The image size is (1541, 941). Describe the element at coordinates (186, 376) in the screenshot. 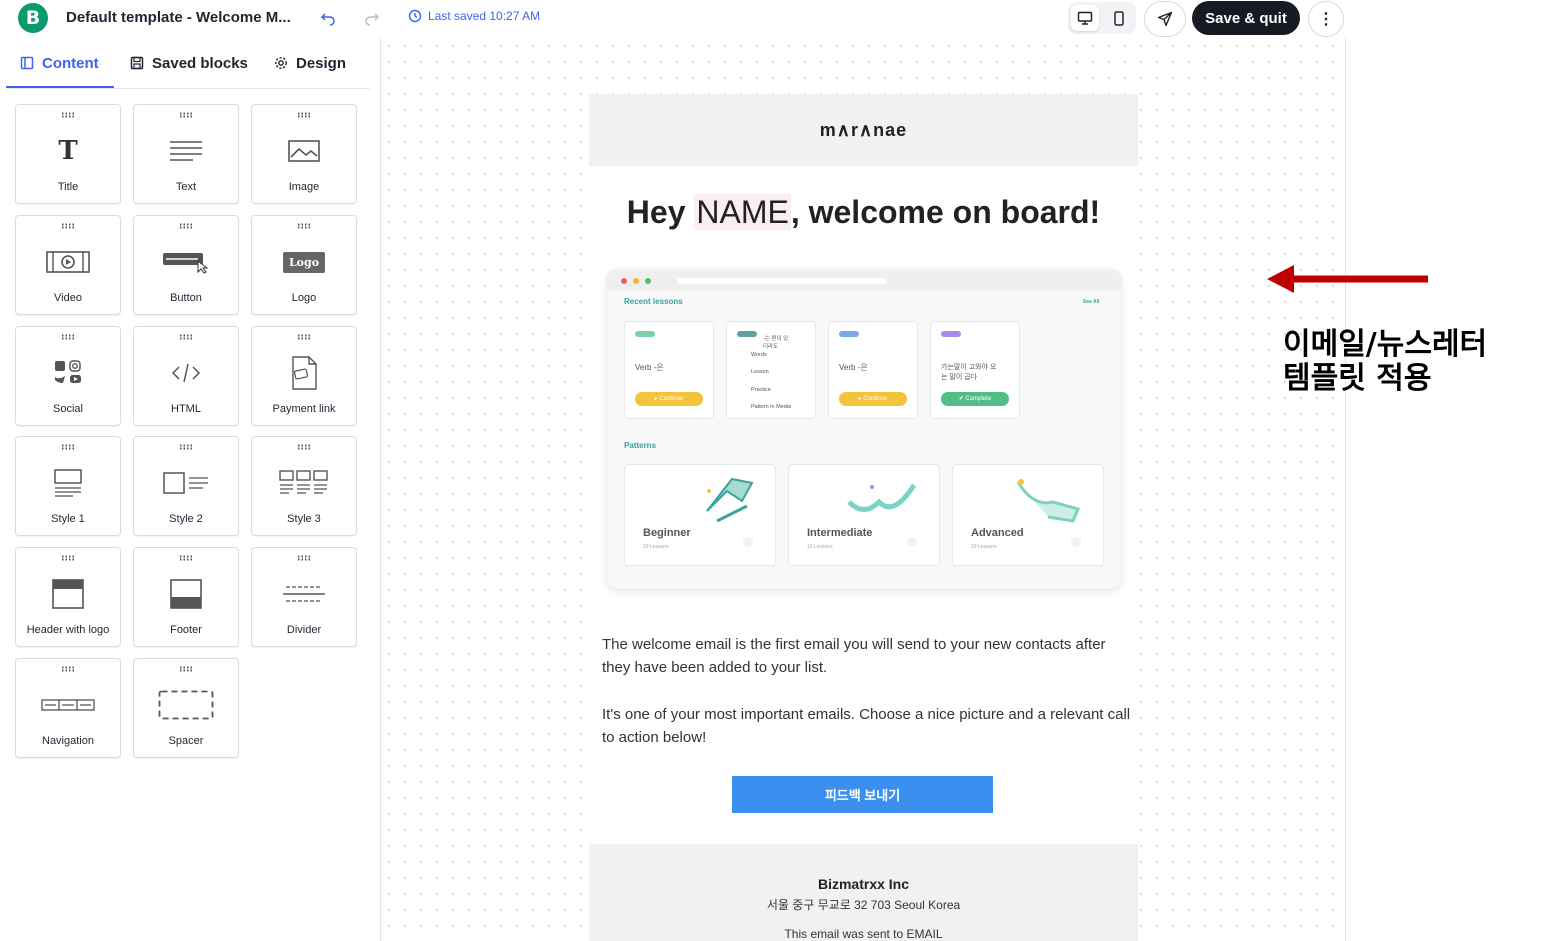

I see `block-html: HTML` at that location.